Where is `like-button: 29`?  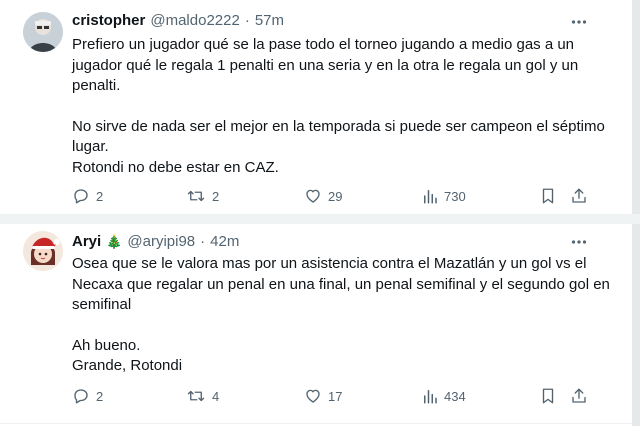 like-button: 29 is located at coordinates (323, 196).